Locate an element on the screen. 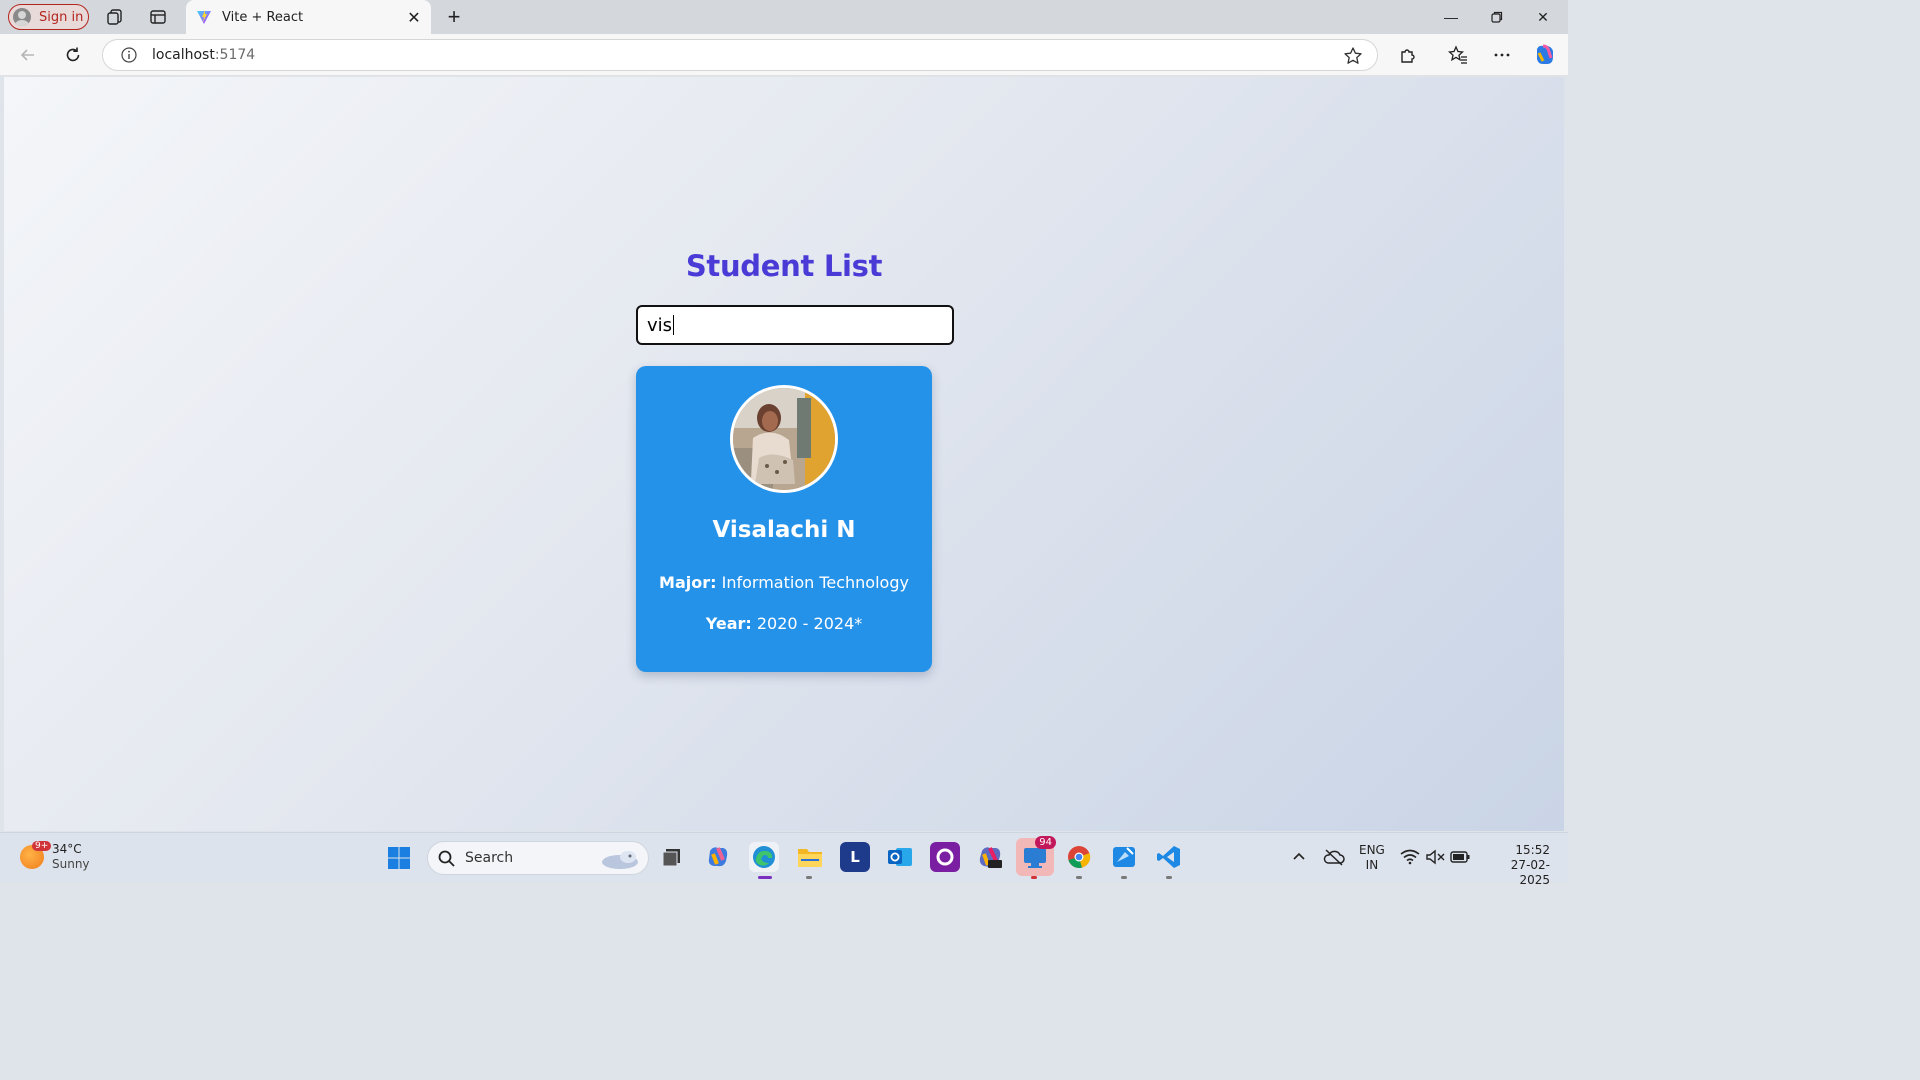  close-tab-icon: ✕ is located at coordinates (414, 17).